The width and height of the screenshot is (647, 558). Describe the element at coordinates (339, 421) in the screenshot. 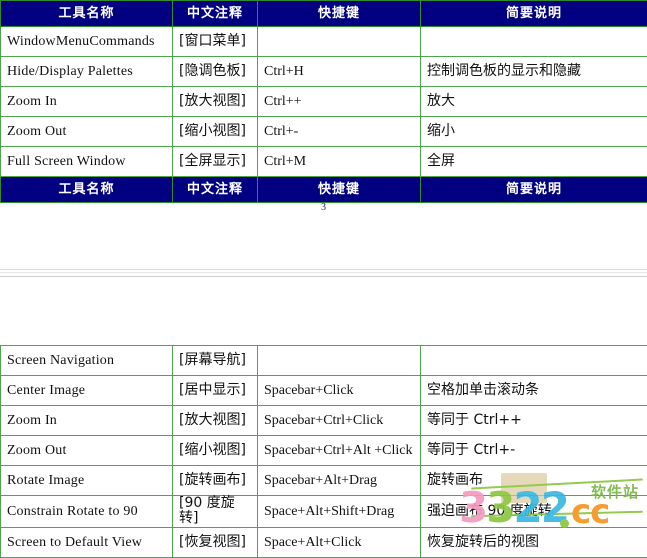

I see `cell-shortcut-key: Spacebar+Ctrl+Click` at that location.